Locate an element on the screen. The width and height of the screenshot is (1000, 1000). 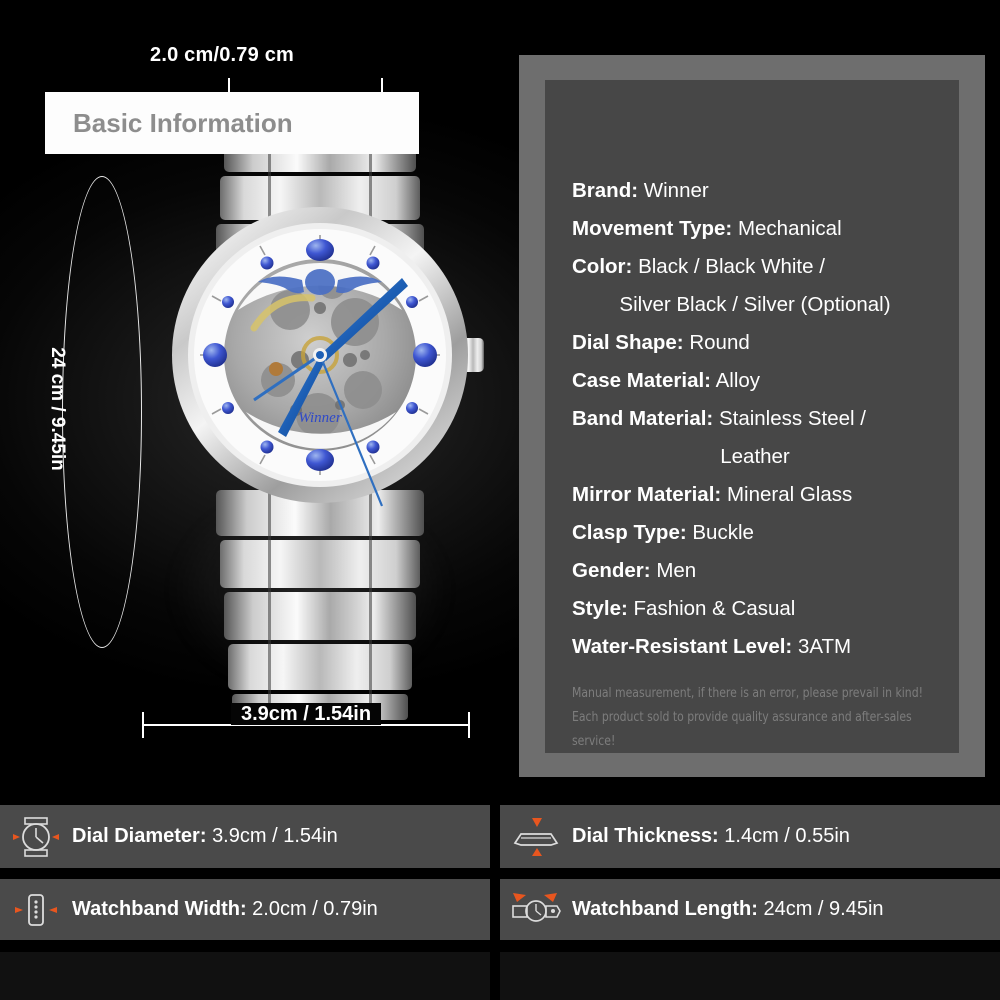
spec-value: Fashion & Casual is located at coordinates (714, 608).